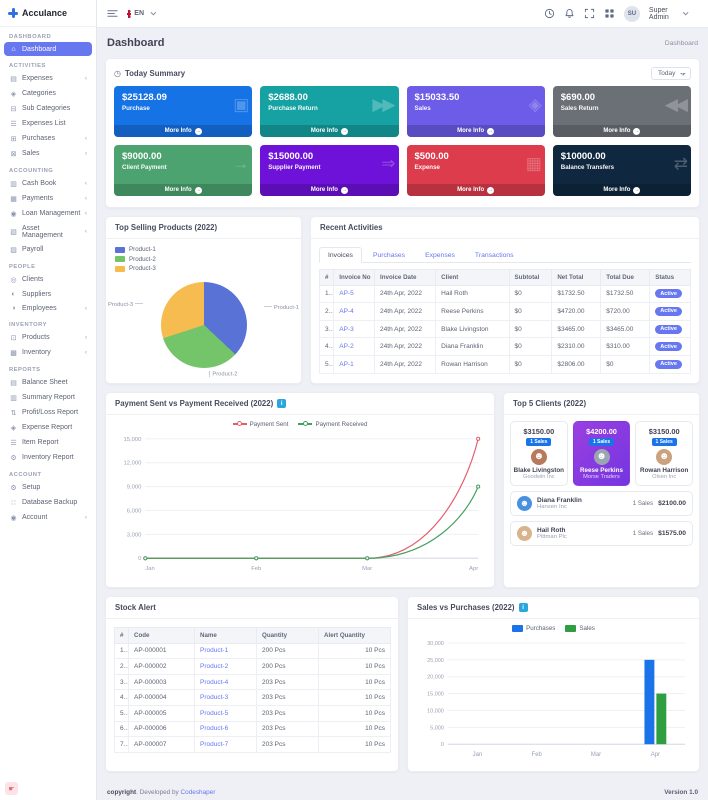 The width and height of the screenshot is (708, 800). Describe the element at coordinates (326, 346) in the screenshot. I see `row-index: 4` at that location.